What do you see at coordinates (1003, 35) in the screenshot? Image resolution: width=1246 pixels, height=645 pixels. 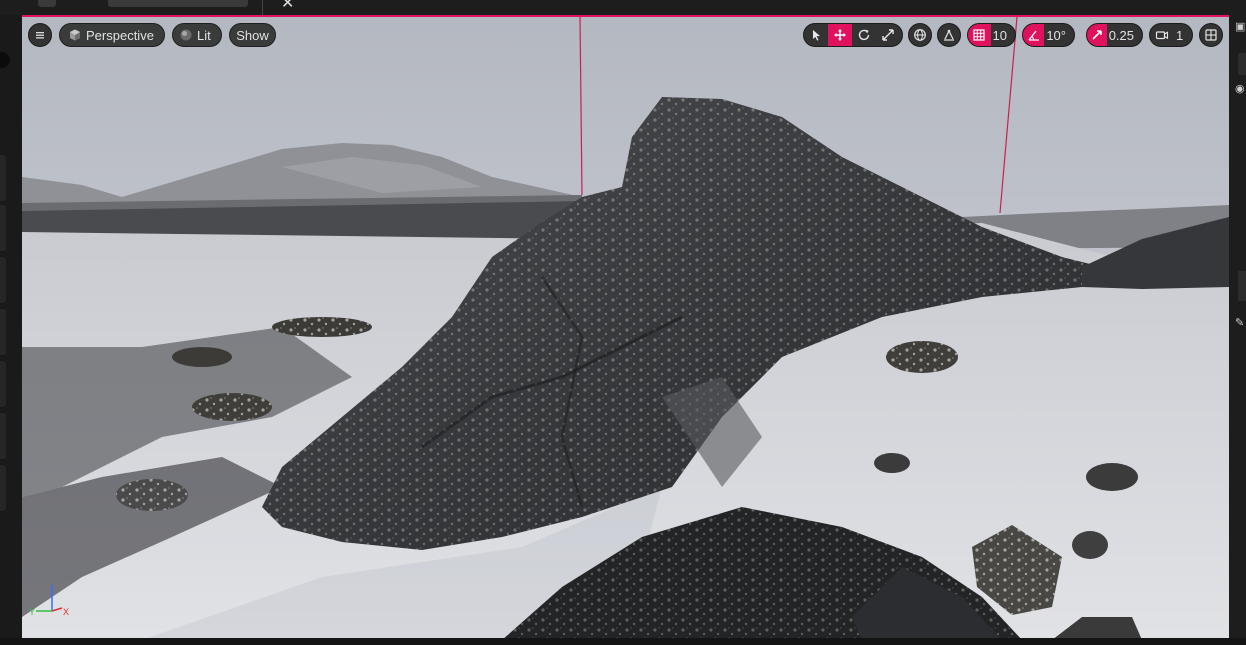 I see `grid-snap-value: 10` at bounding box center [1003, 35].